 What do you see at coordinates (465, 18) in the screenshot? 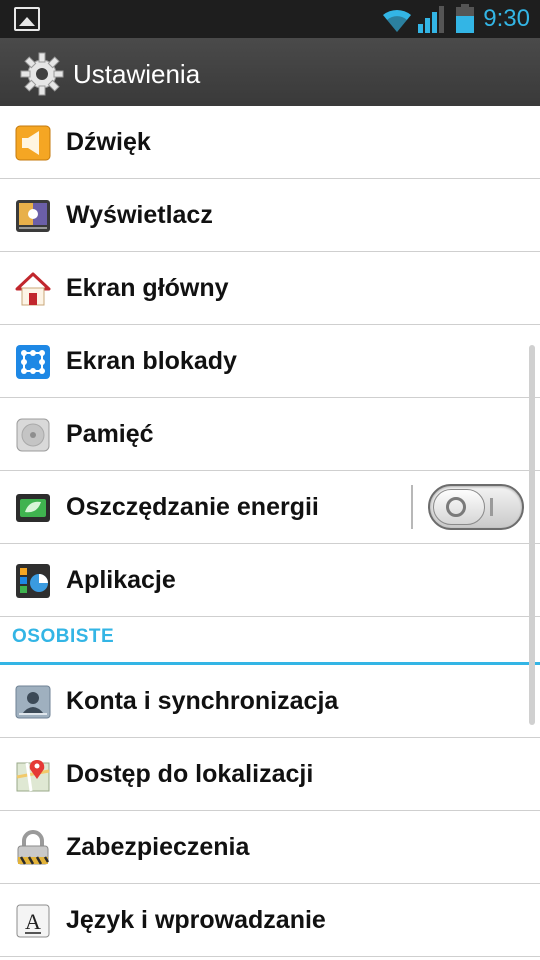
I see `battery-icon` at bounding box center [465, 18].